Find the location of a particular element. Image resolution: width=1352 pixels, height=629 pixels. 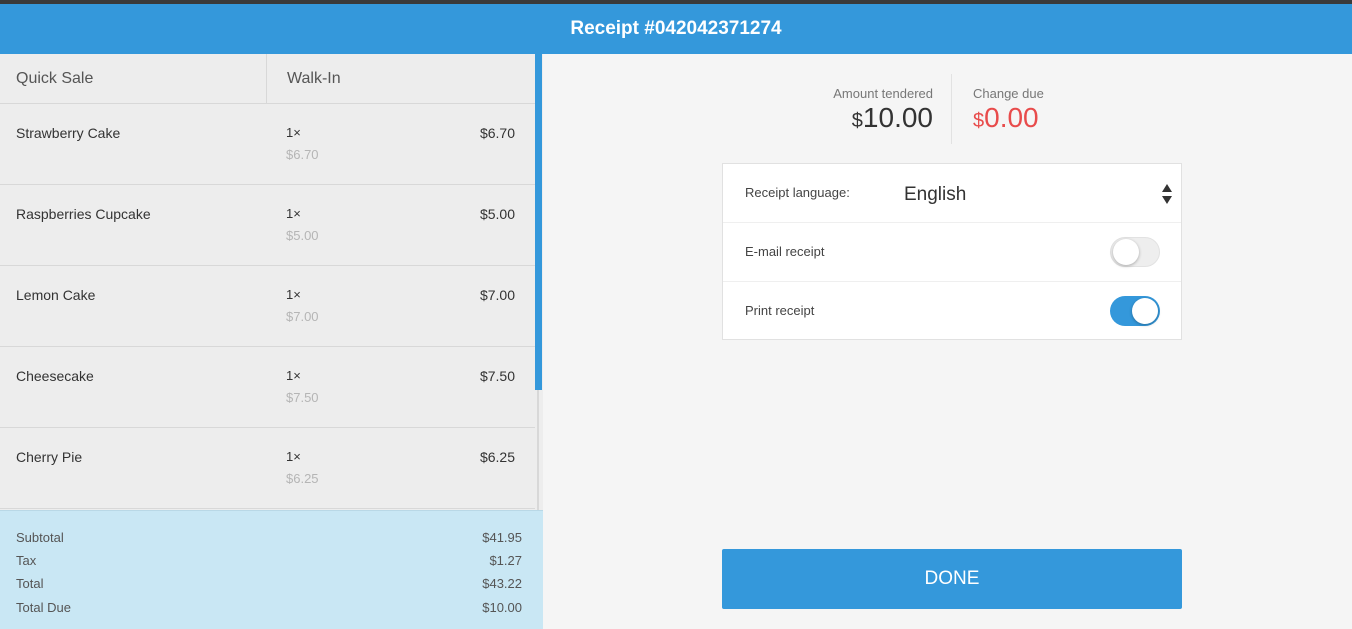

item-price: $7.00 is located at coordinates (497, 295).